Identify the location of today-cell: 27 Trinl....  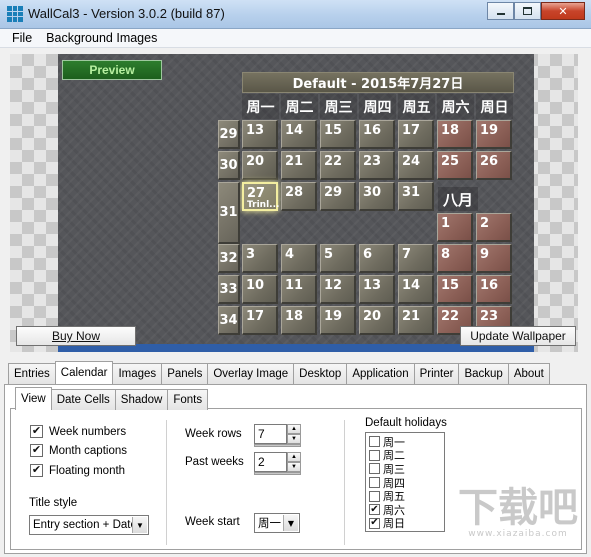
(260, 196).